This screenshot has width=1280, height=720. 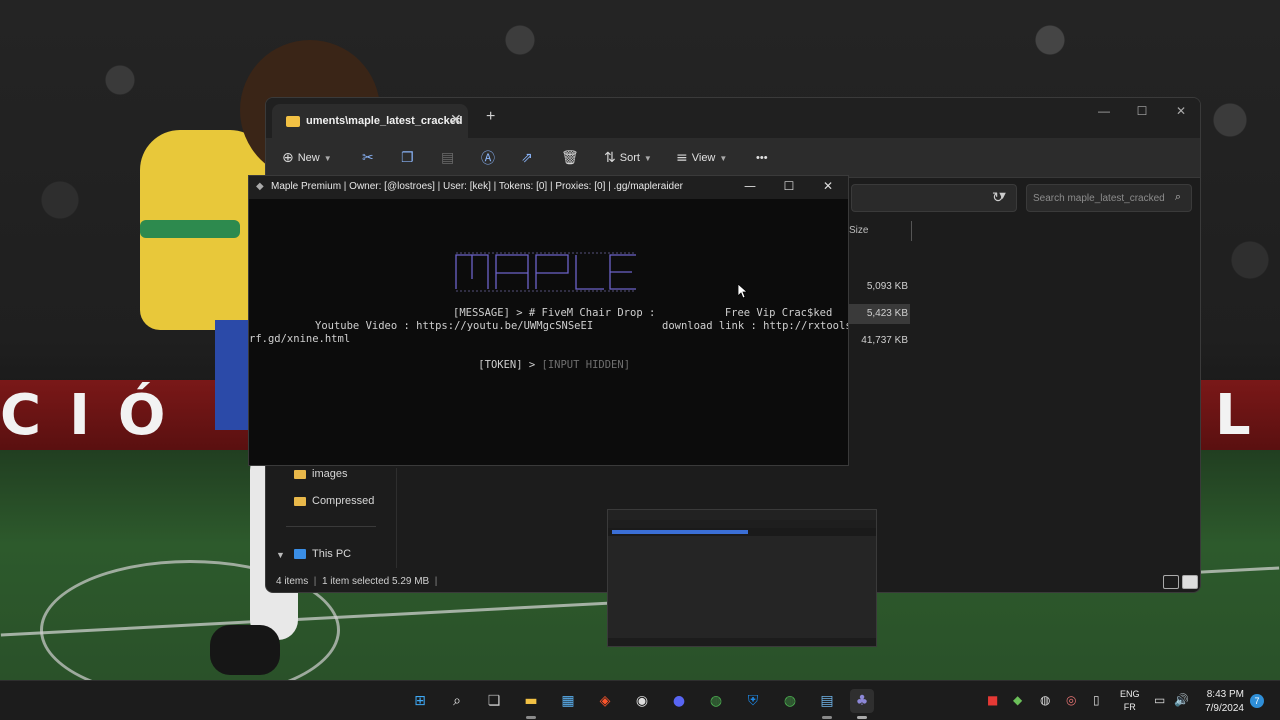 I want to click on new-label: New, so click(x=308, y=158).